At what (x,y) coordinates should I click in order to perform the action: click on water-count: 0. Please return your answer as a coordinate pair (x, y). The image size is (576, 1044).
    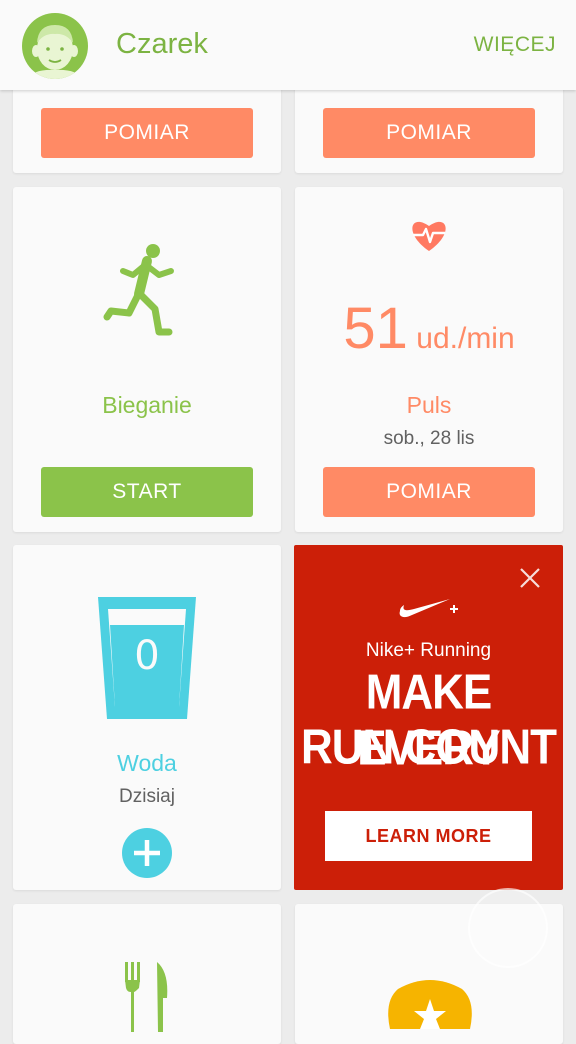
    Looking at the image, I should click on (147, 656).